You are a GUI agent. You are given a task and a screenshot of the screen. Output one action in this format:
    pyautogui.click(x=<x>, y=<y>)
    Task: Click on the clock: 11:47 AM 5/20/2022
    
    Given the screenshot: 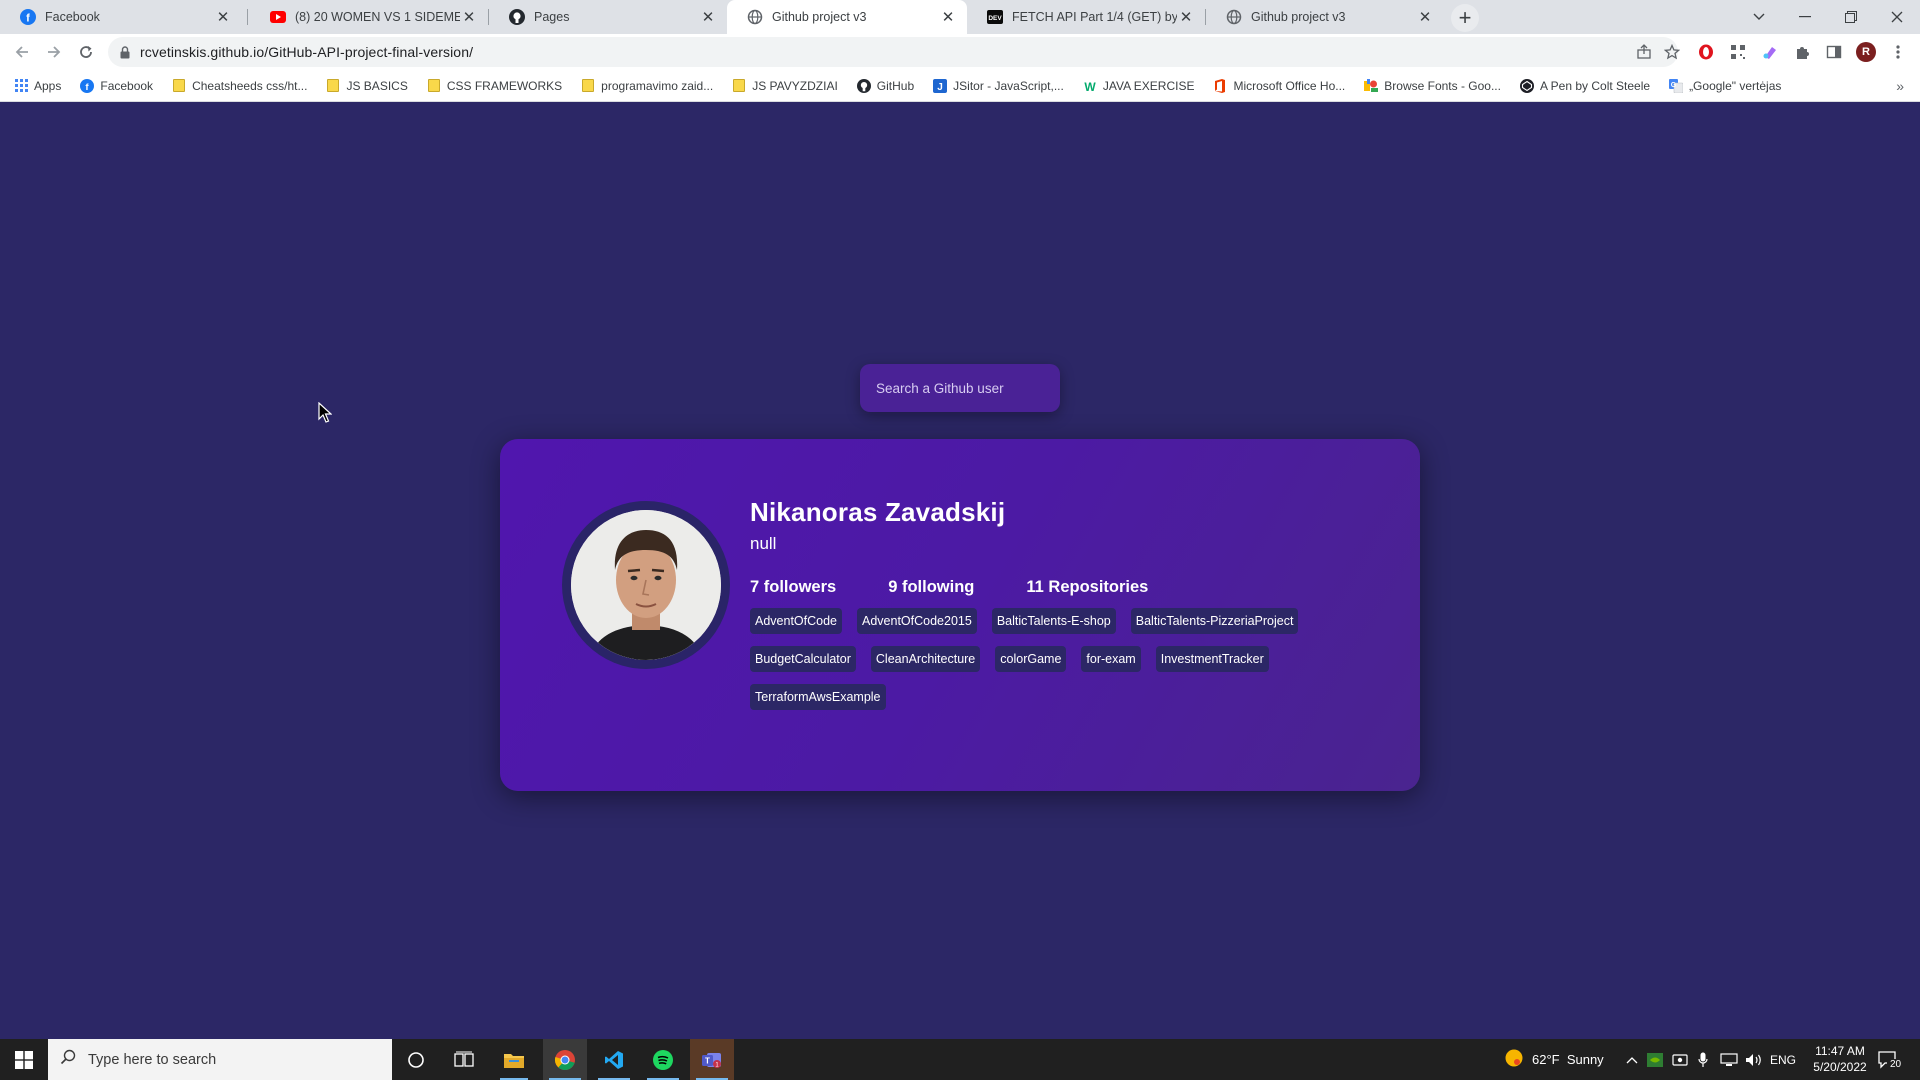 What is the action you would take?
    pyautogui.click(x=1840, y=1059)
    